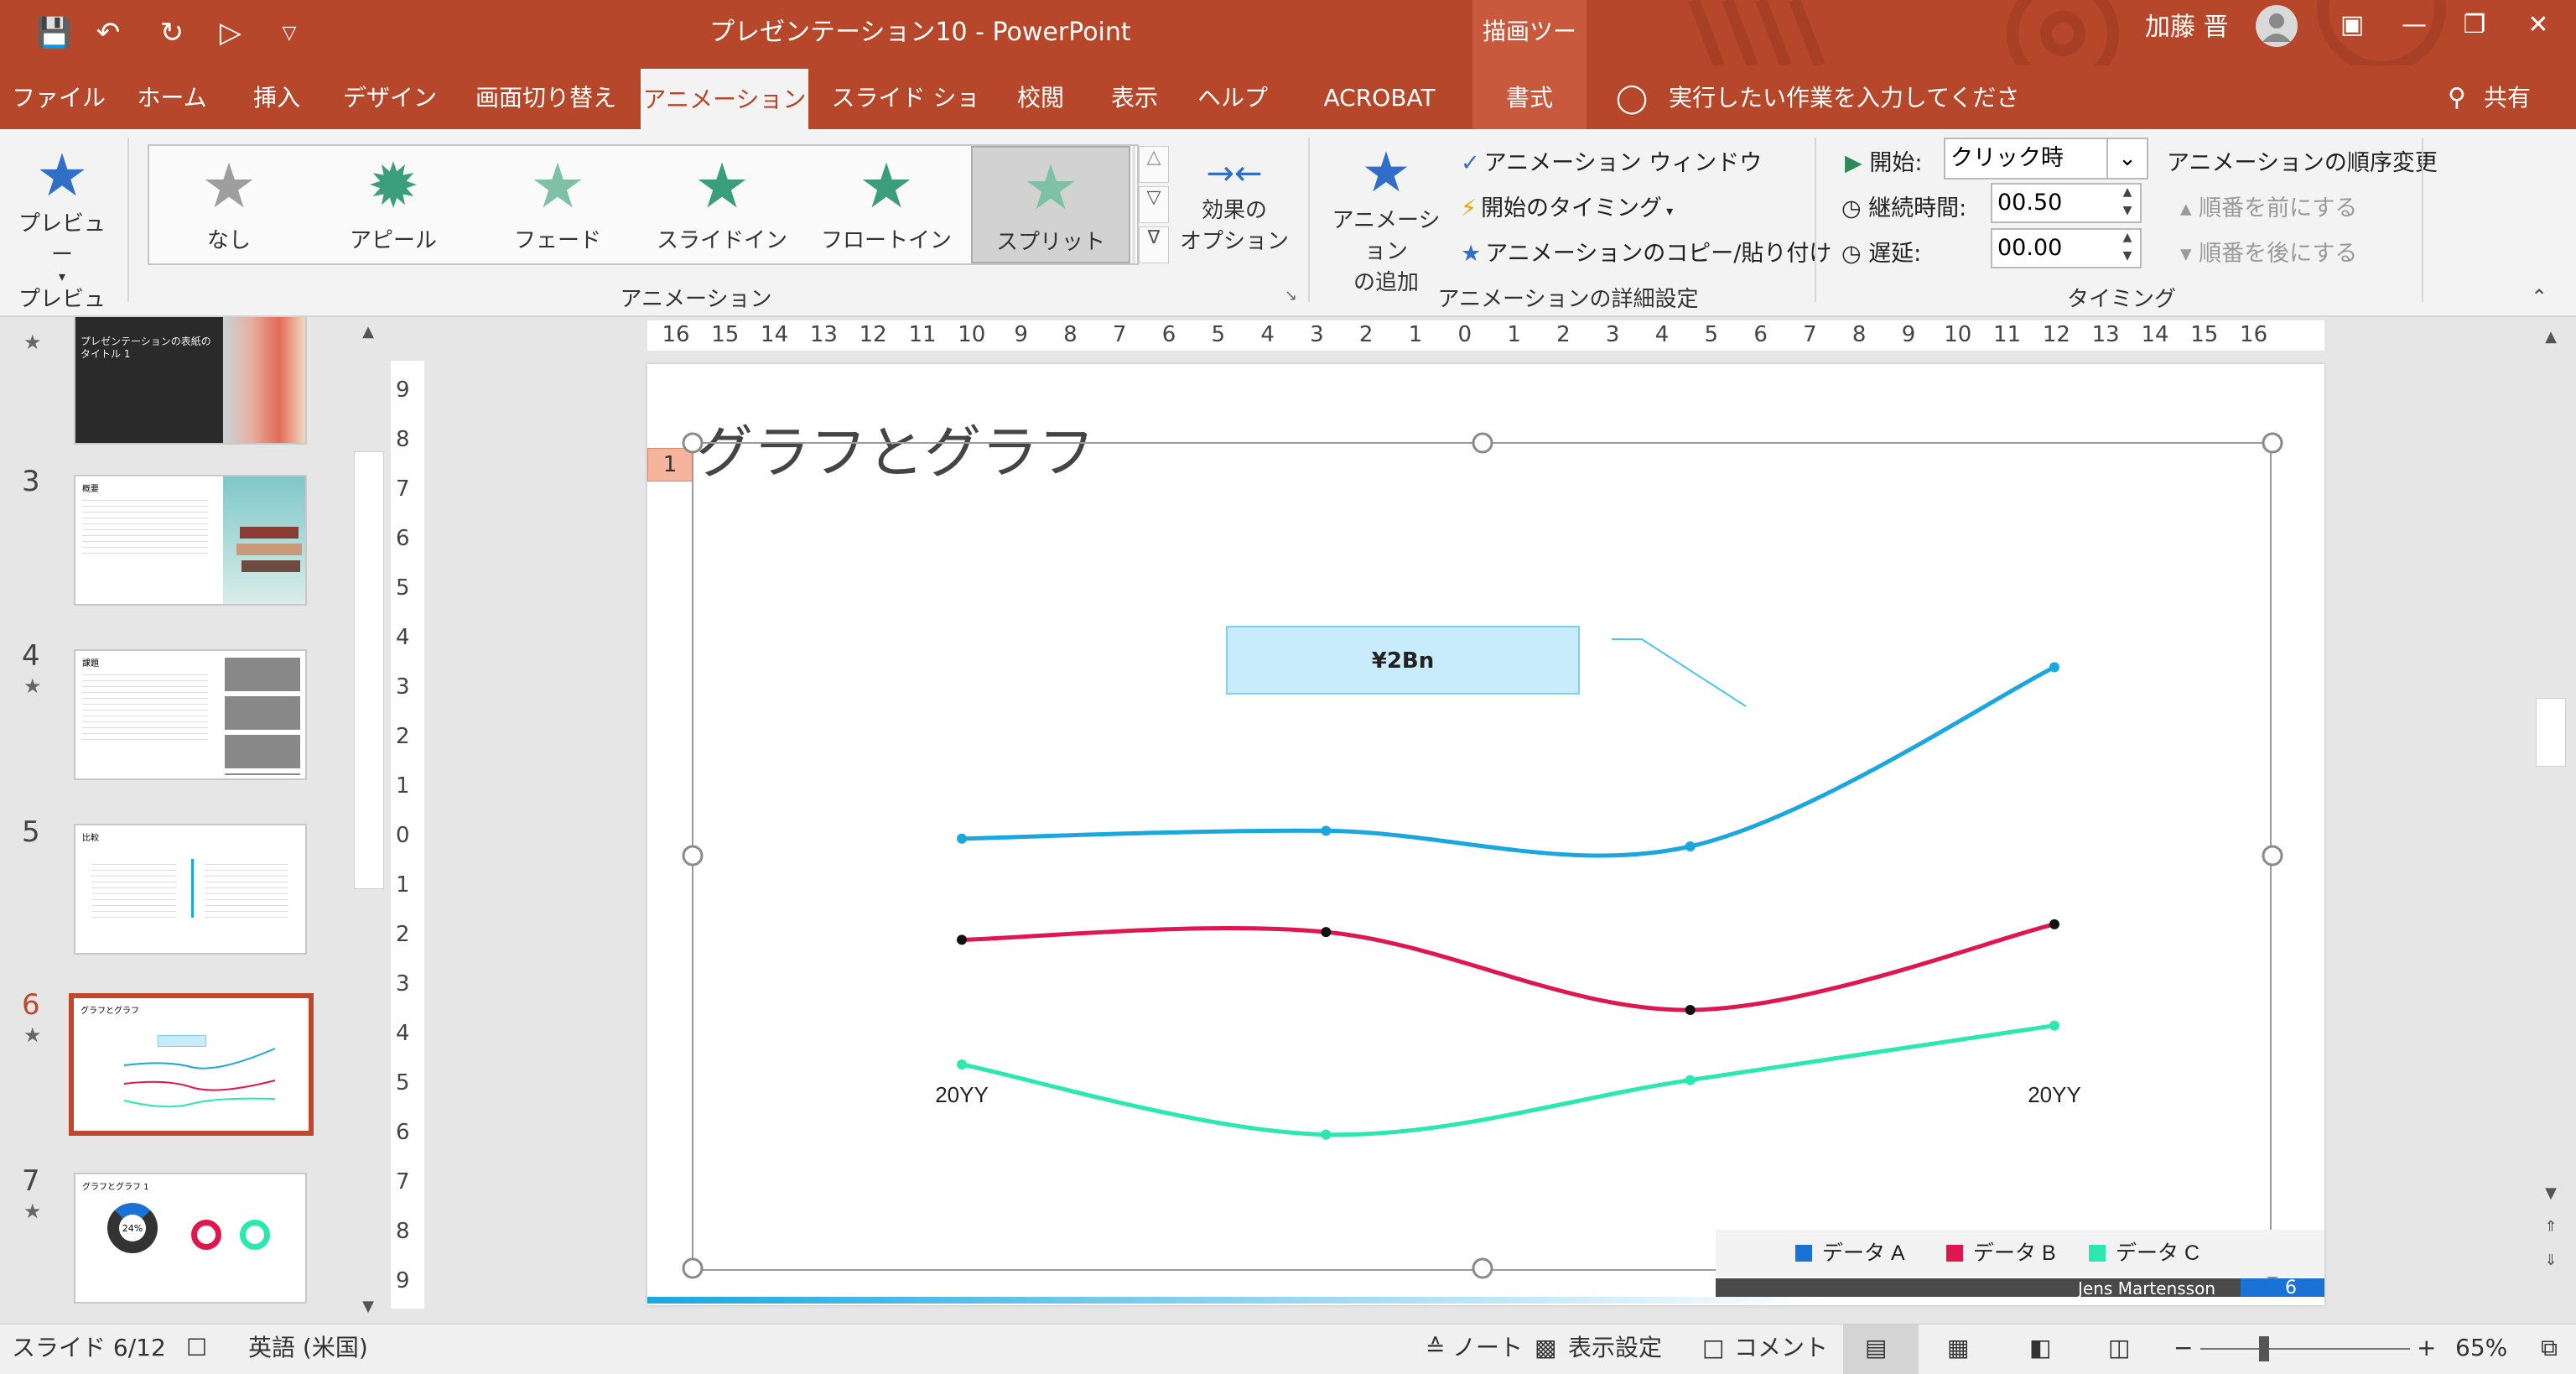  I want to click on tell-me-search: 実行したい作業を入力してください, so click(1845, 121).